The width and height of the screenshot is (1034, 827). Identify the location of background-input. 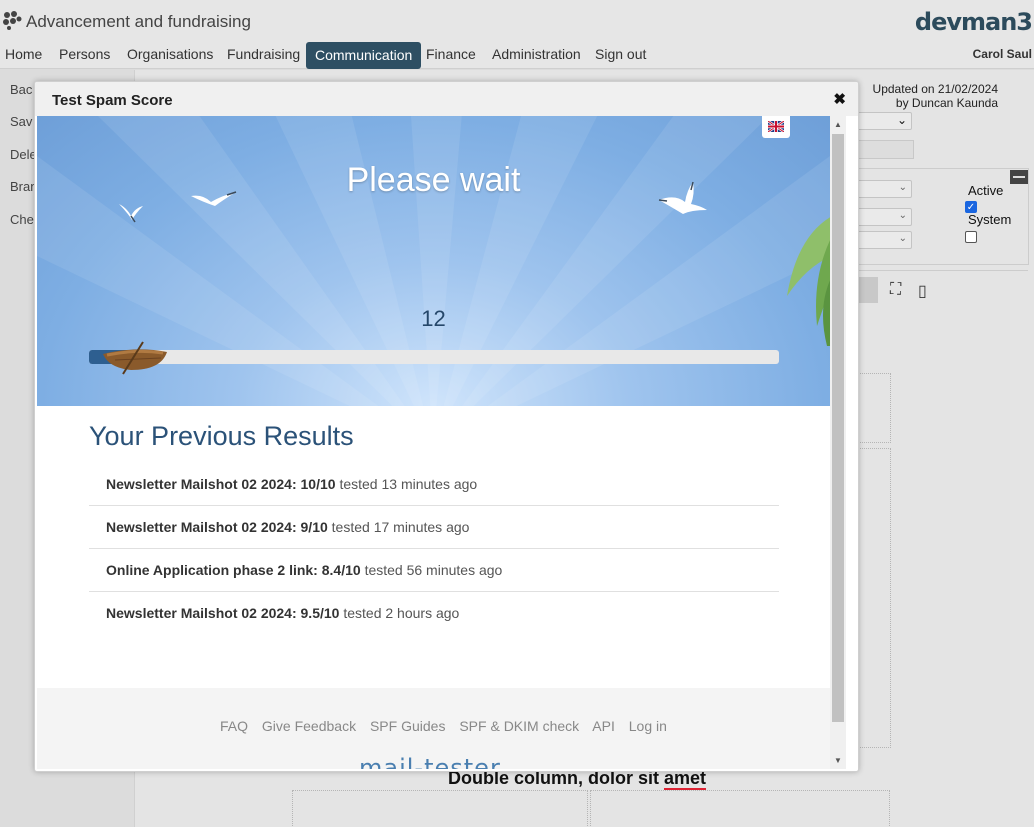
(882, 149).